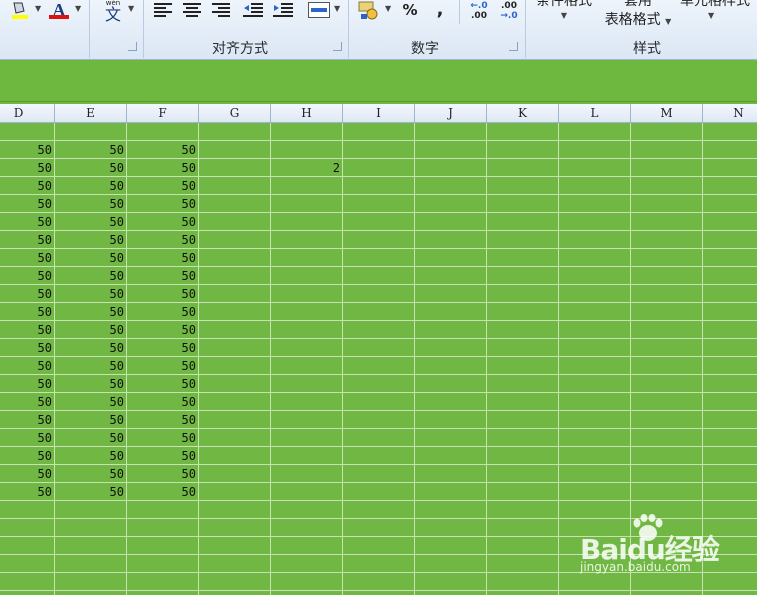 Image resolution: width=757 pixels, height=595 pixels. Describe the element at coordinates (90, 366) in the screenshot. I see `cell-e-row-14: 50` at that location.